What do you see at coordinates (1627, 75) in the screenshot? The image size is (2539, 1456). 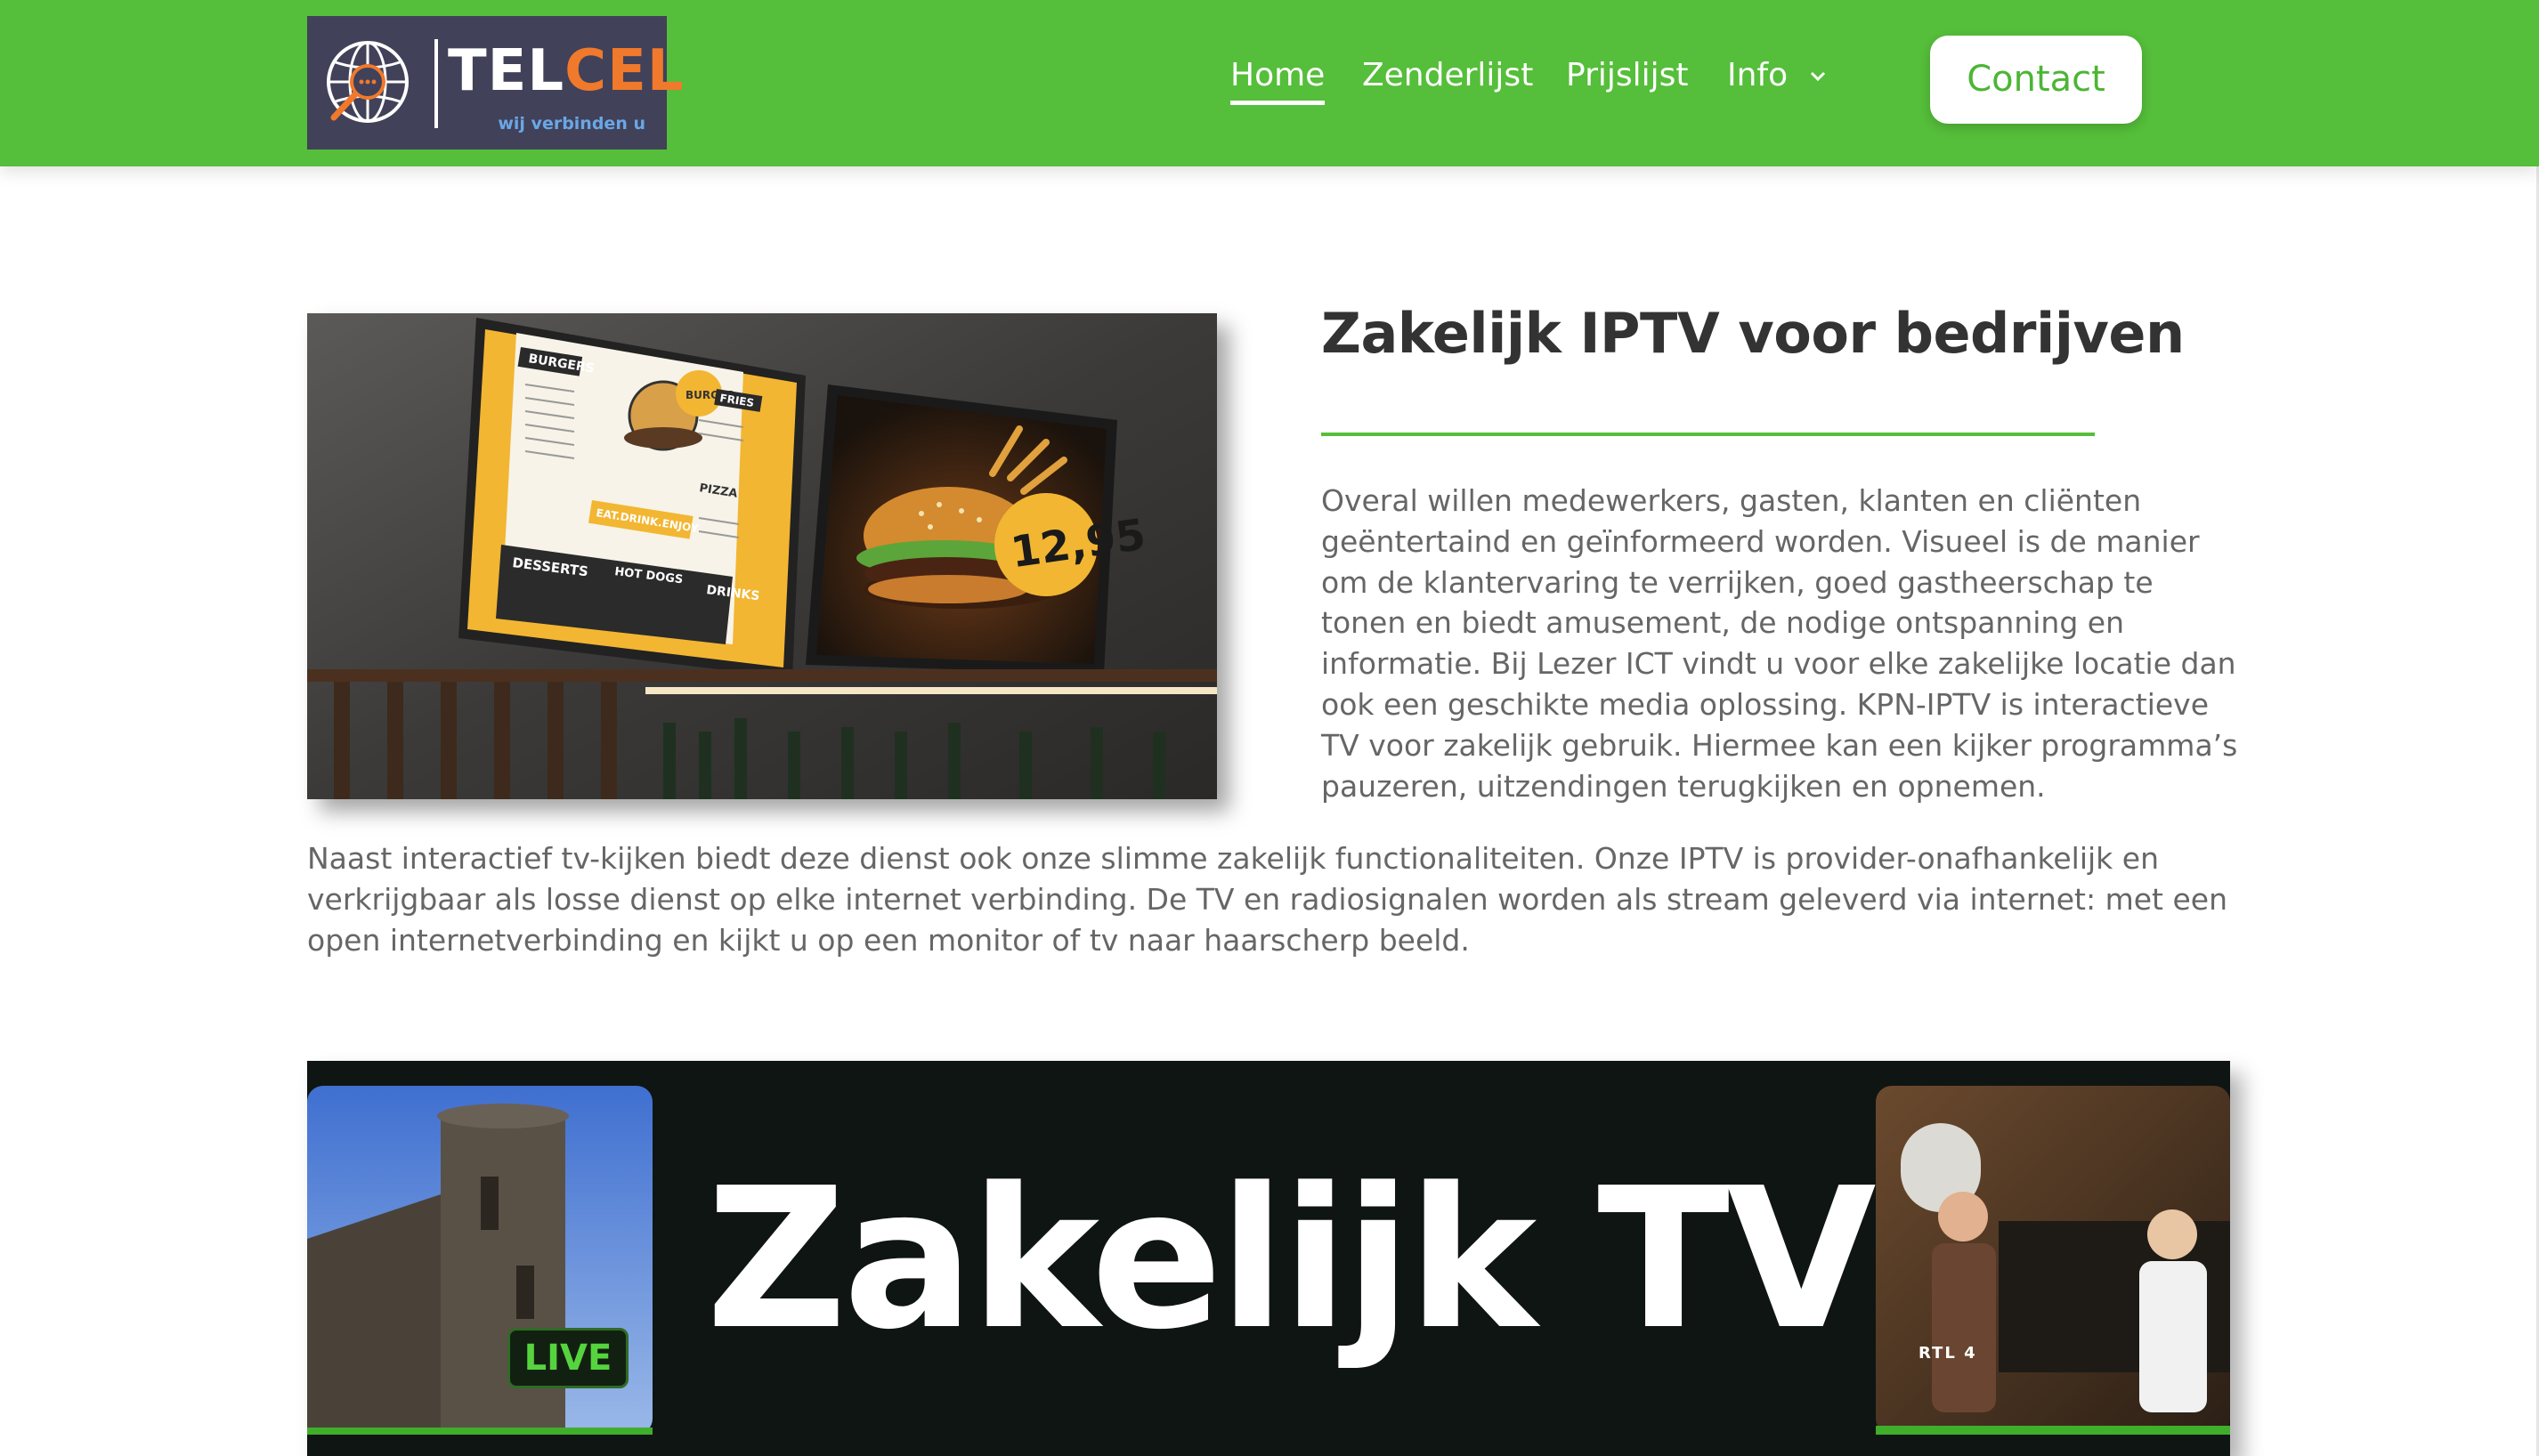 I see `nav-prijslijst-label: Prijslijst` at bounding box center [1627, 75].